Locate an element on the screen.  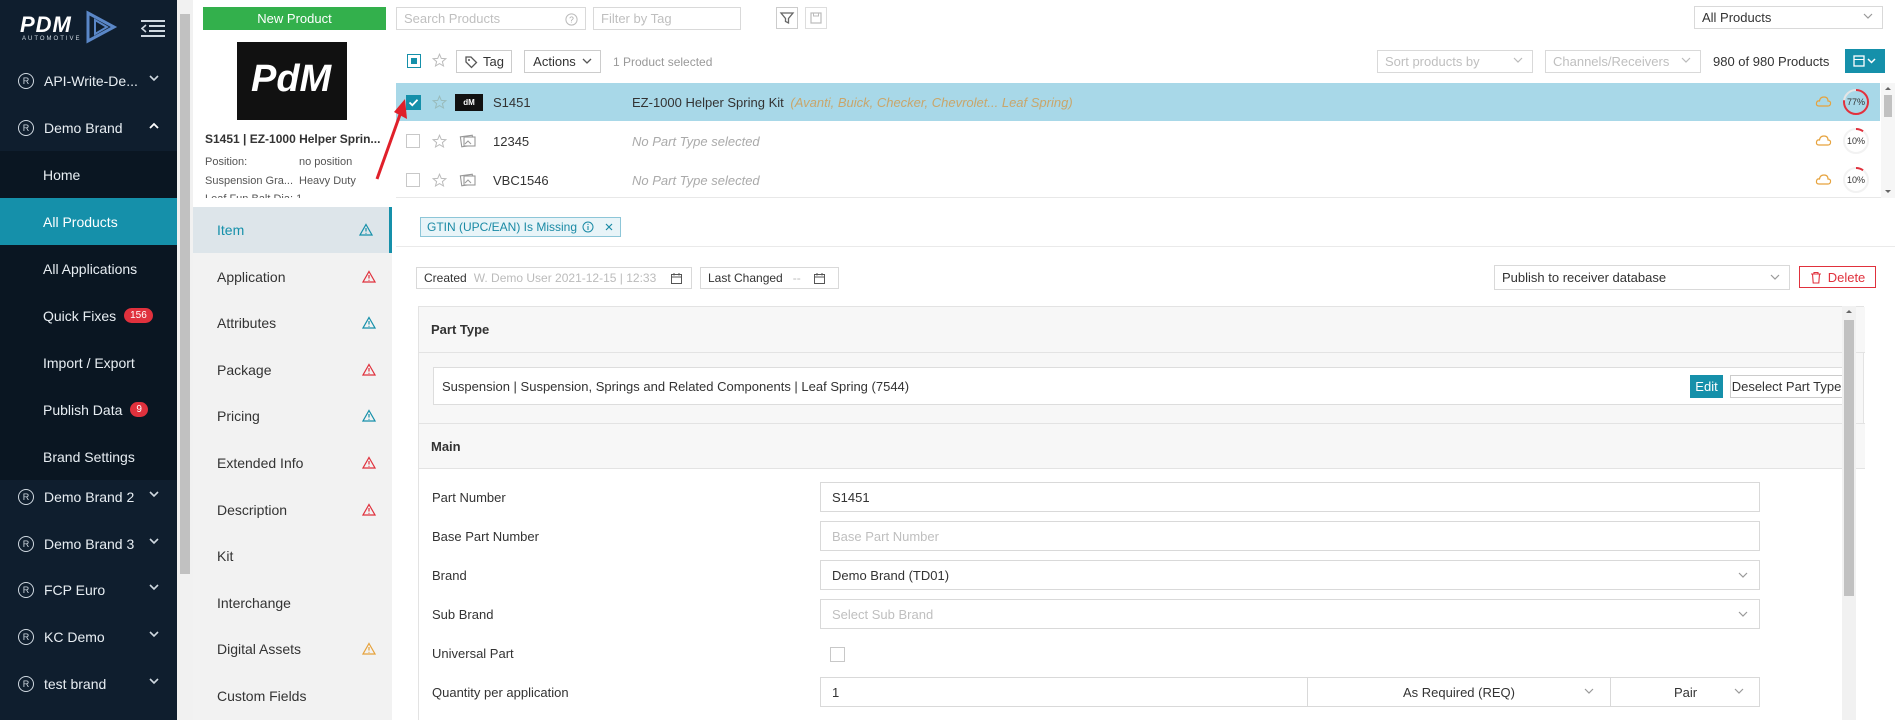
sidebar-item-all-applications: All Applications is located at coordinates (88, 268).